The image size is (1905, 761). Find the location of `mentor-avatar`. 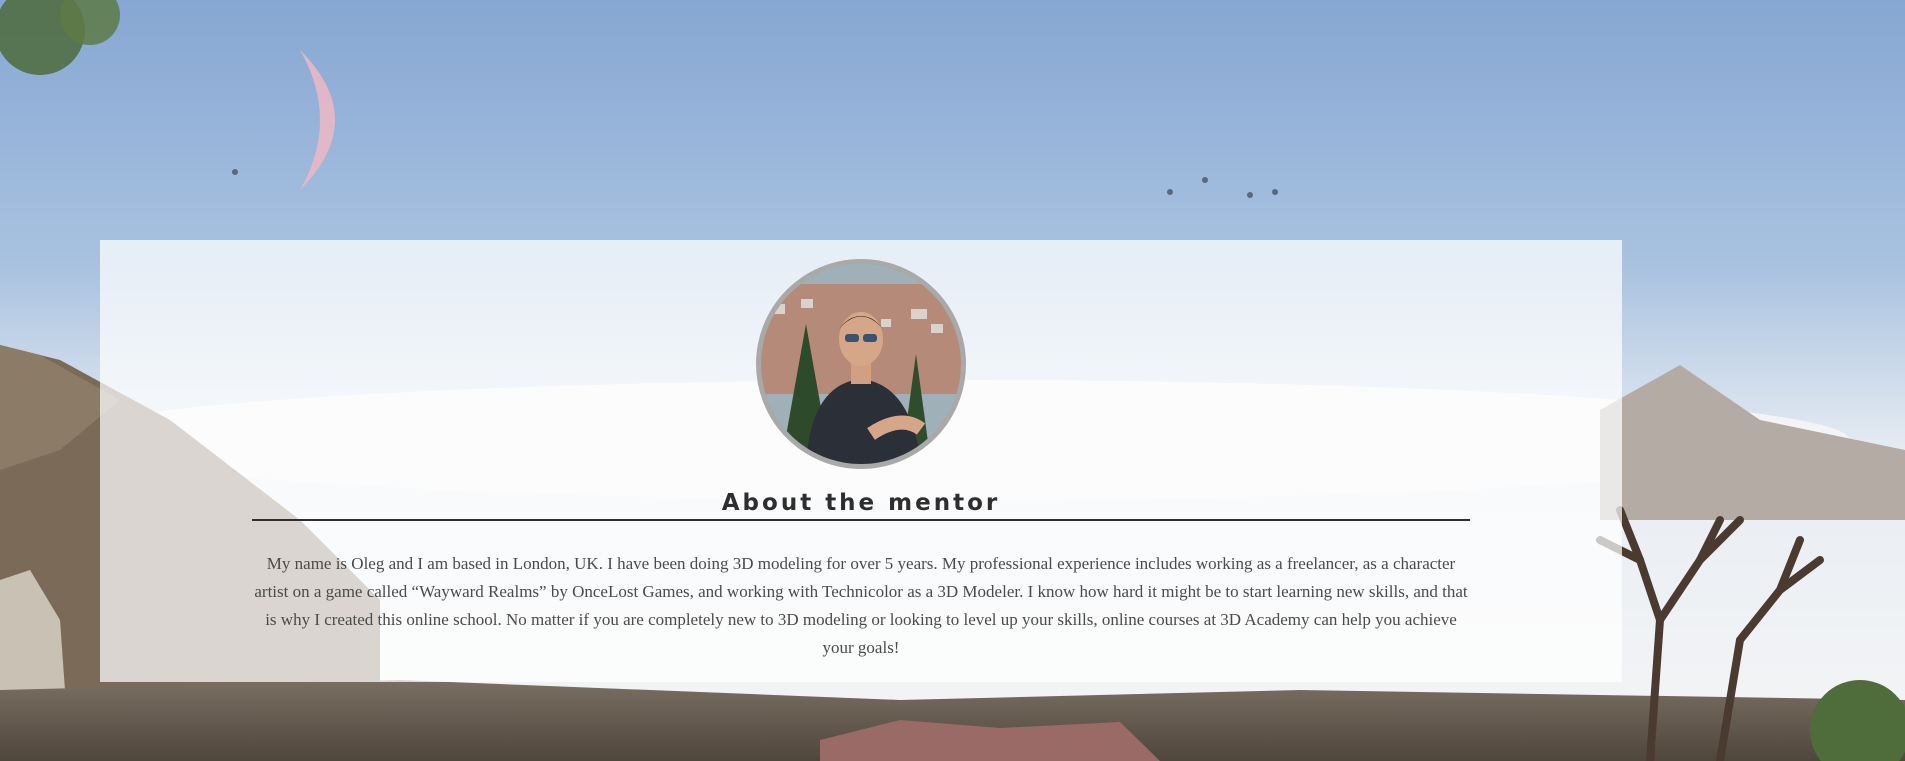

mentor-avatar is located at coordinates (861, 364).